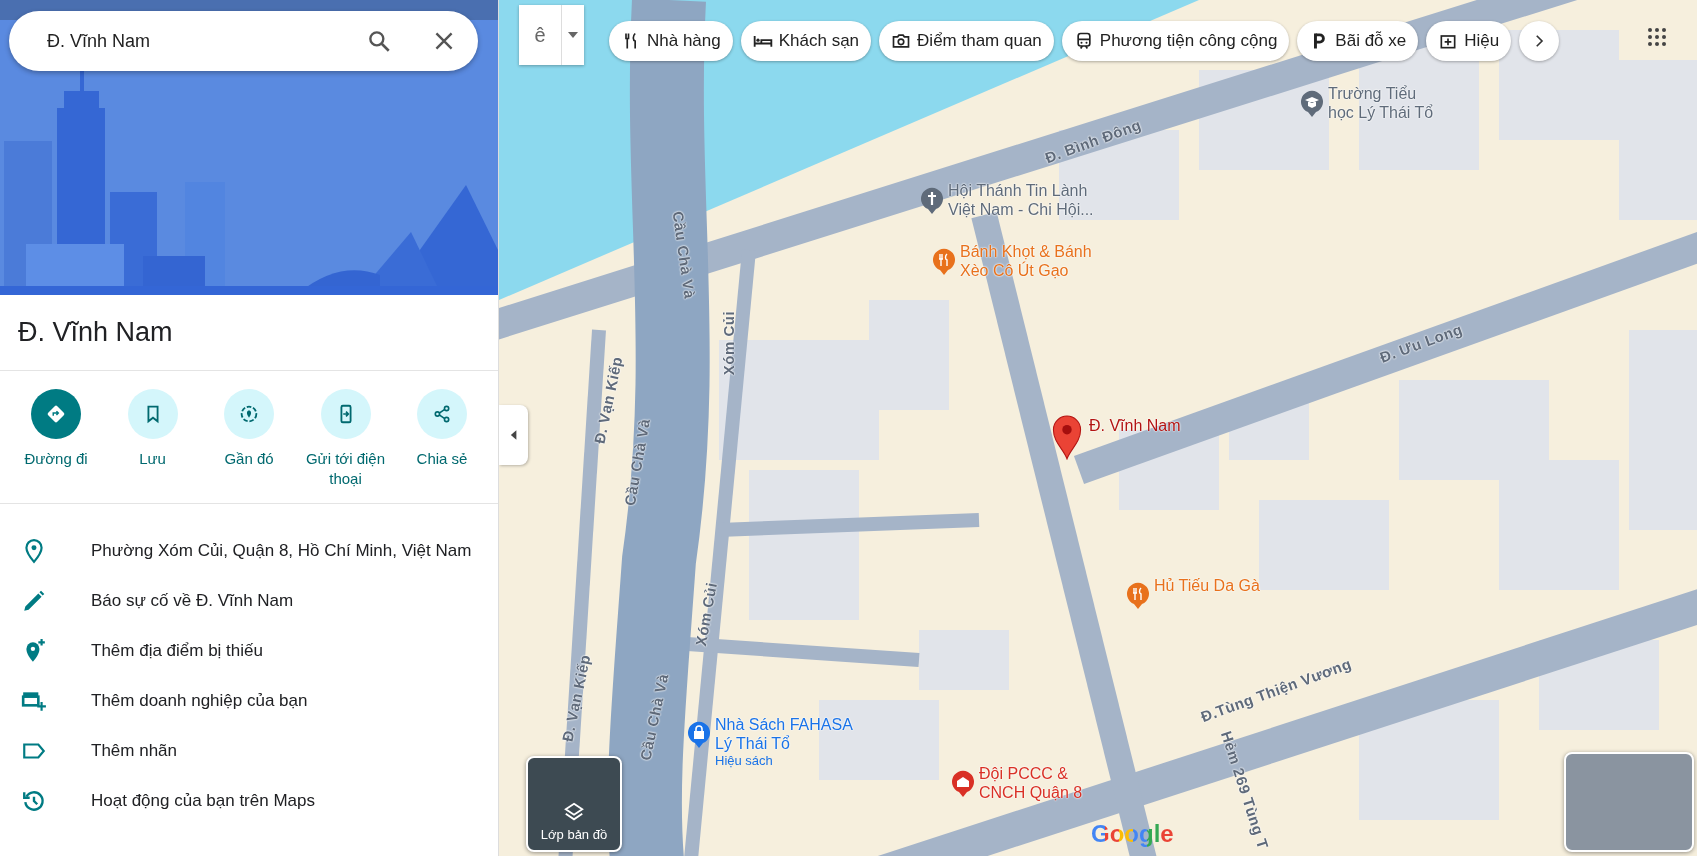 Image resolution: width=1697 pixels, height=856 pixels. Describe the element at coordinates (1381, 103) in the screenshot. I see `place-label: Trường Tiểu học Lý Thái Tổ` at that location.